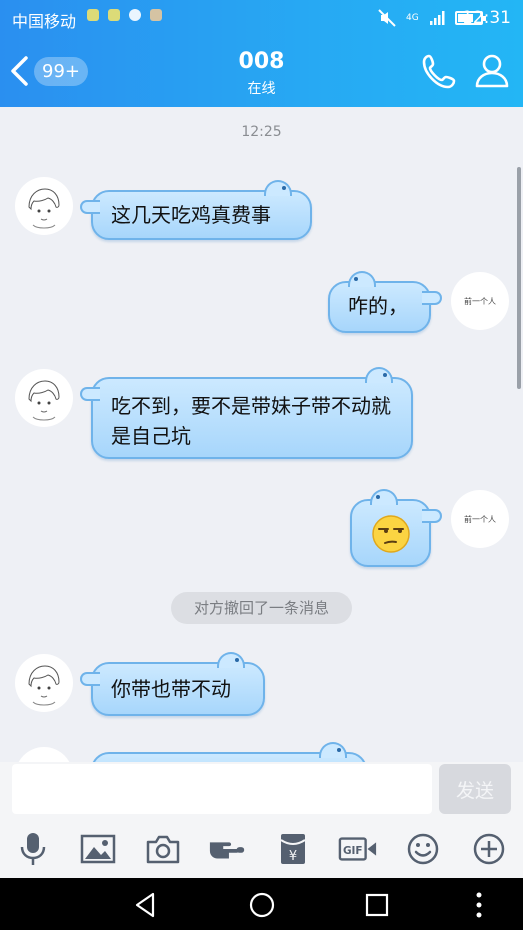 Image resolution: width=523 pixels, height=930 pixels. I want to click on profile-button, so click(492, 71).